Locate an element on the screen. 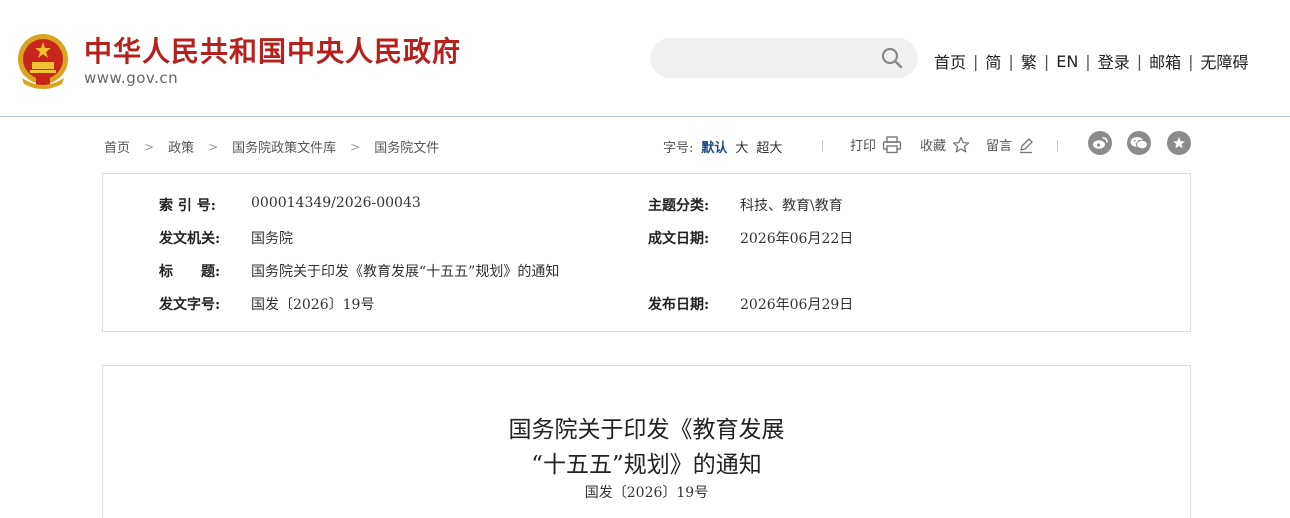 This screenshot has height=518, width=1290. search-box is located at coordinates (784, 58).